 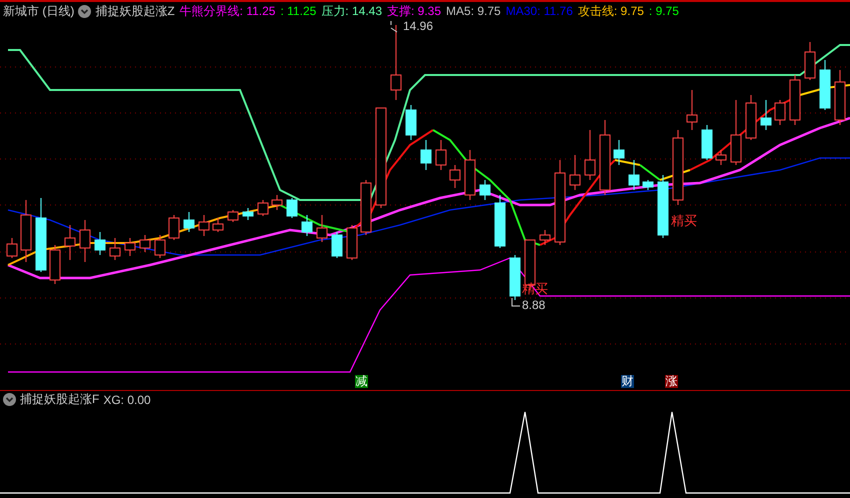 I want to click on signal-marker: 财, so click(x=627, y=381).